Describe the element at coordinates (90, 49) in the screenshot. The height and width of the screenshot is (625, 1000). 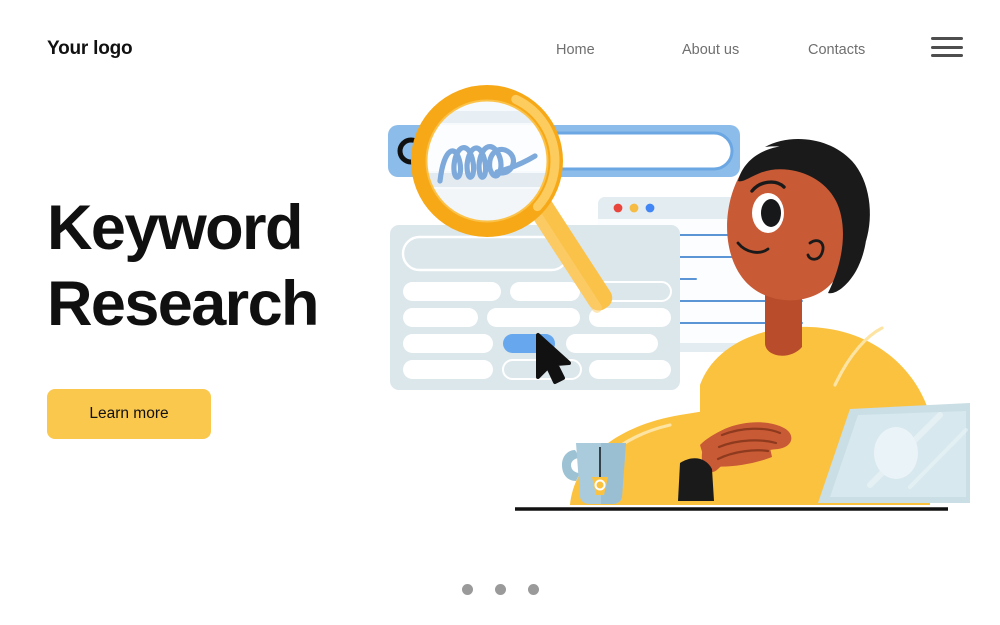
I see `logo: Your logo` at that location.